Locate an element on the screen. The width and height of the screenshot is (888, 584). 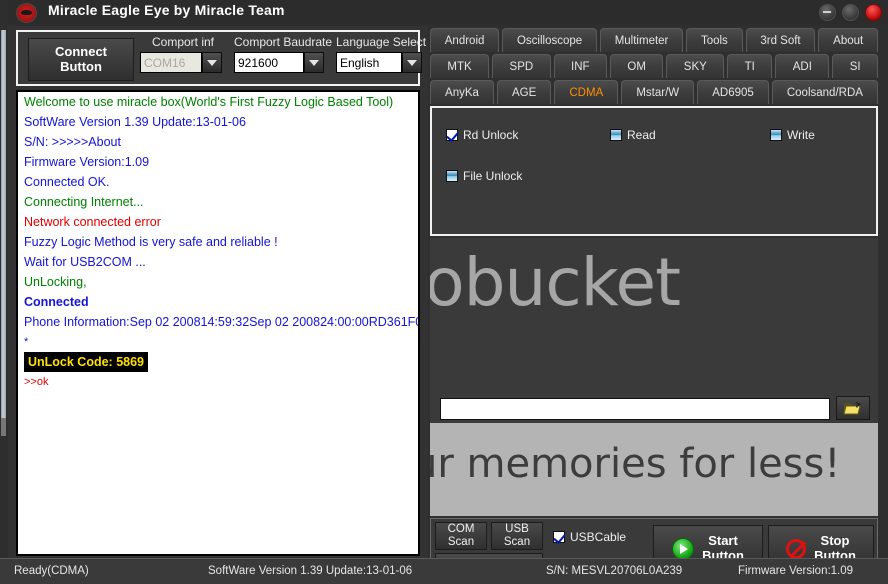
operation-options-panel: Rd Unlock Read Write File Unlock is located at coordinates (654, 171).